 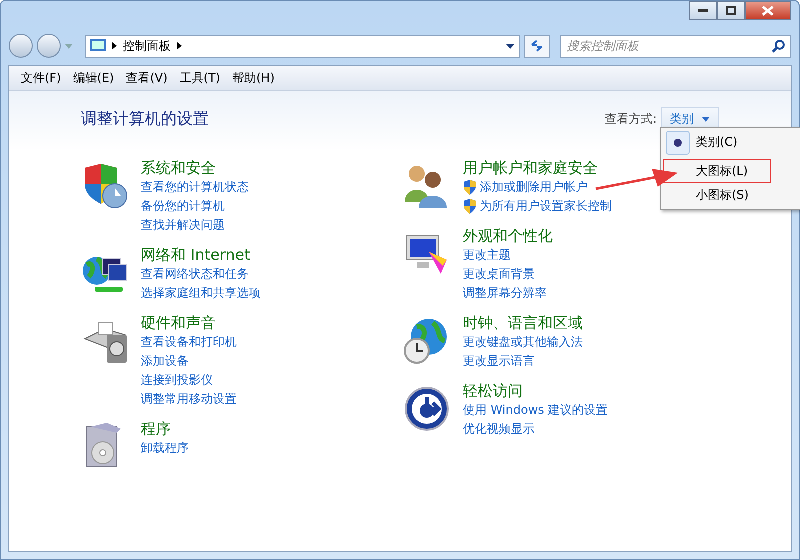 I want to click on menu-item: 文件(F), so click(x=41, y=78).